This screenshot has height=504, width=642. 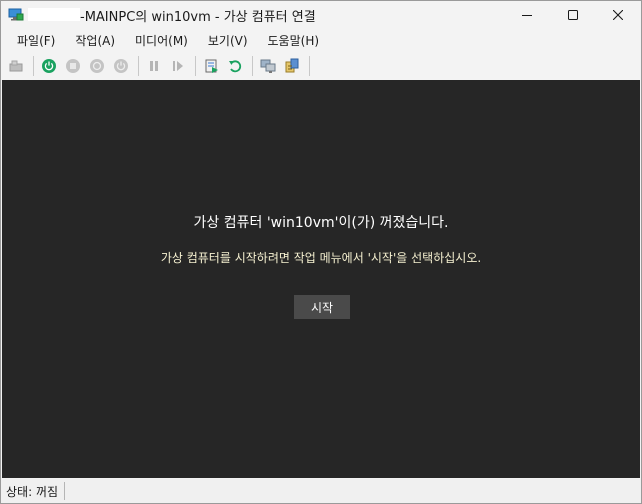 I want to click on resume-icon, so click(x=178, y=66).